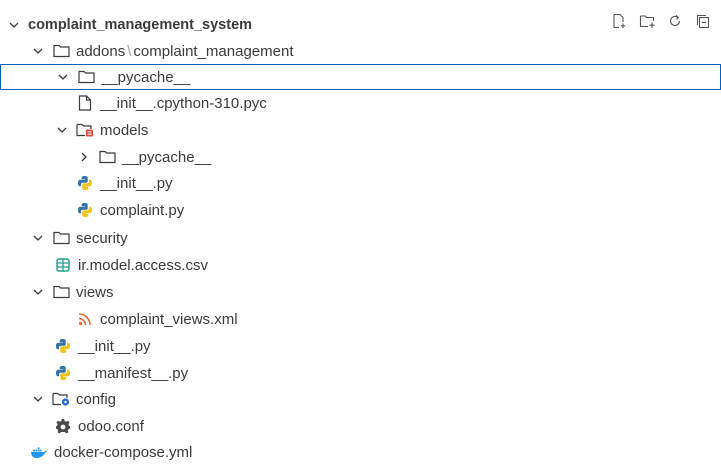  I want to click on csv-table-icon, so click(63, 265).